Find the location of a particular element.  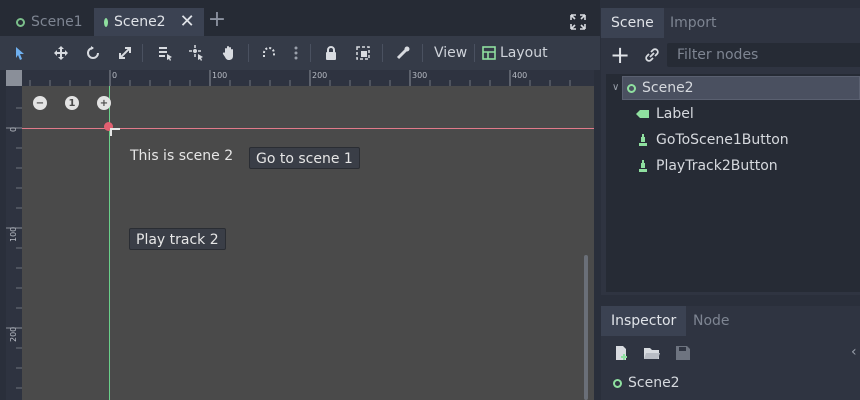

tree-item-label-node: Label is located at coordinates (665, 114).